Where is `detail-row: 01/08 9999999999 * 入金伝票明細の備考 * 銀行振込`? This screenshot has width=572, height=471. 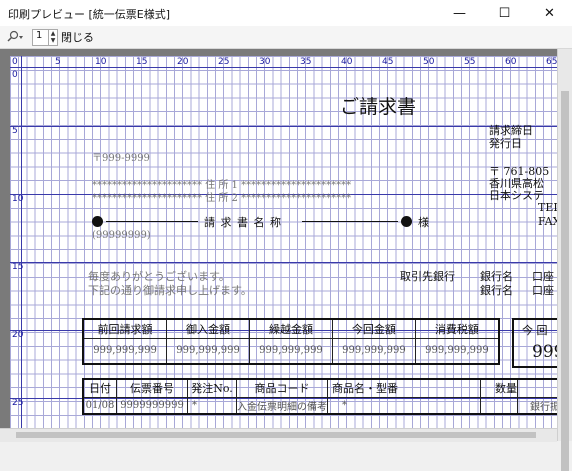 detail-row: 01/08 9999999999 * 入金伝票明細の備考 * 銀行振込 is located at coordinates (319, 405).